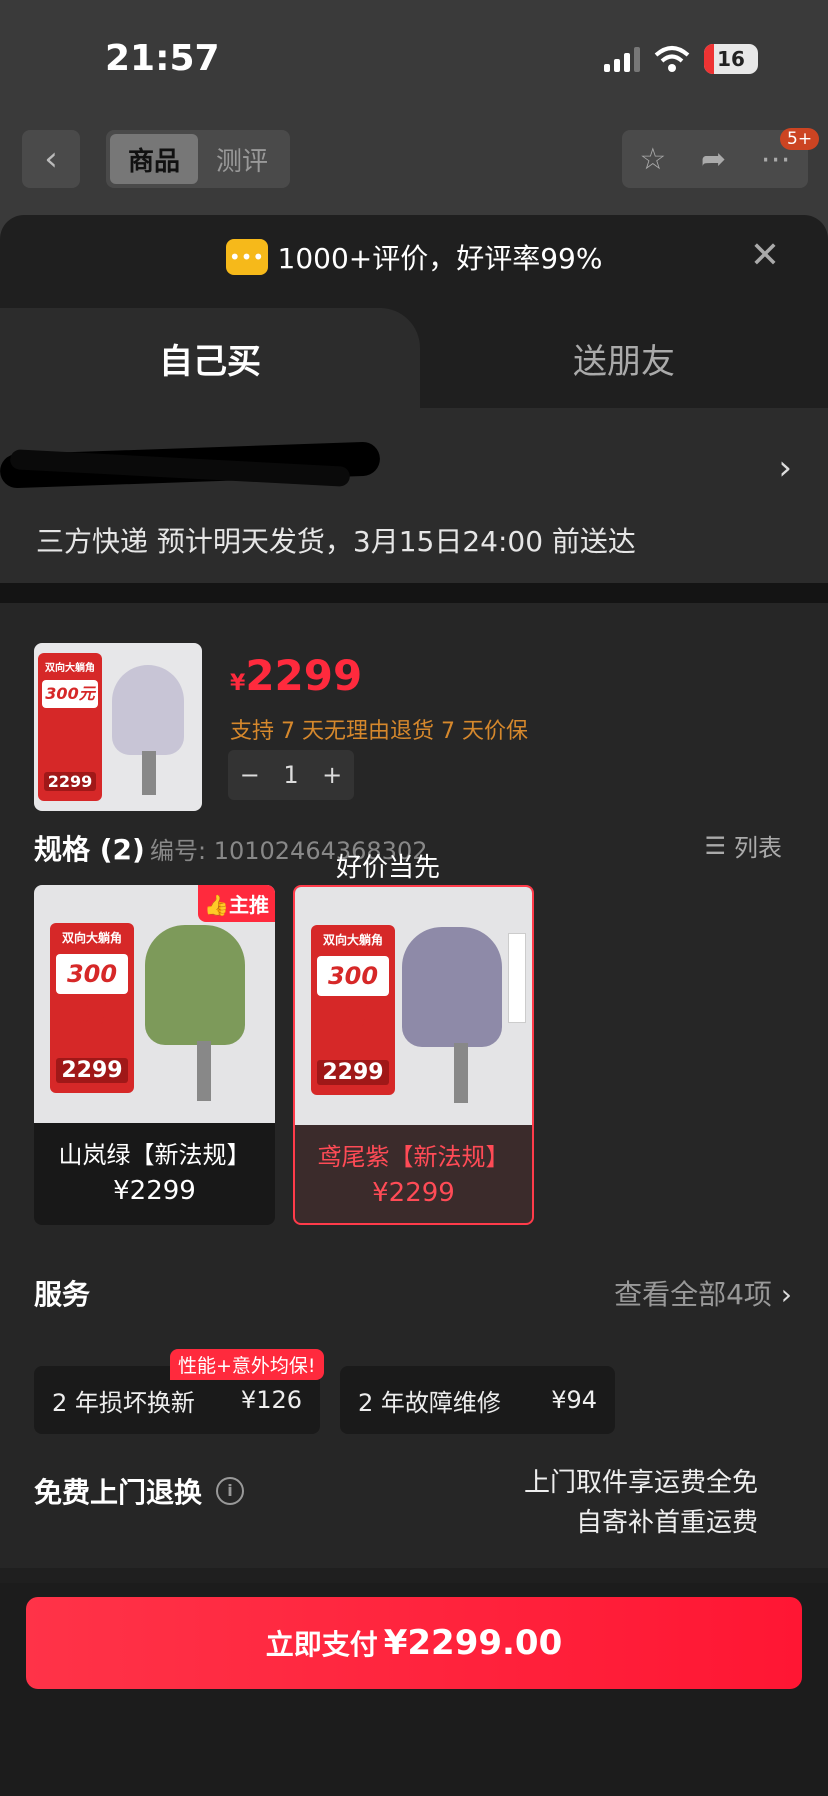 The image size is (828, 1796). What do you see at coordinates (123, 1402) in the screenshot?
I see `service-name: 2 年损坏换新` at bounding box center [123, 1402].